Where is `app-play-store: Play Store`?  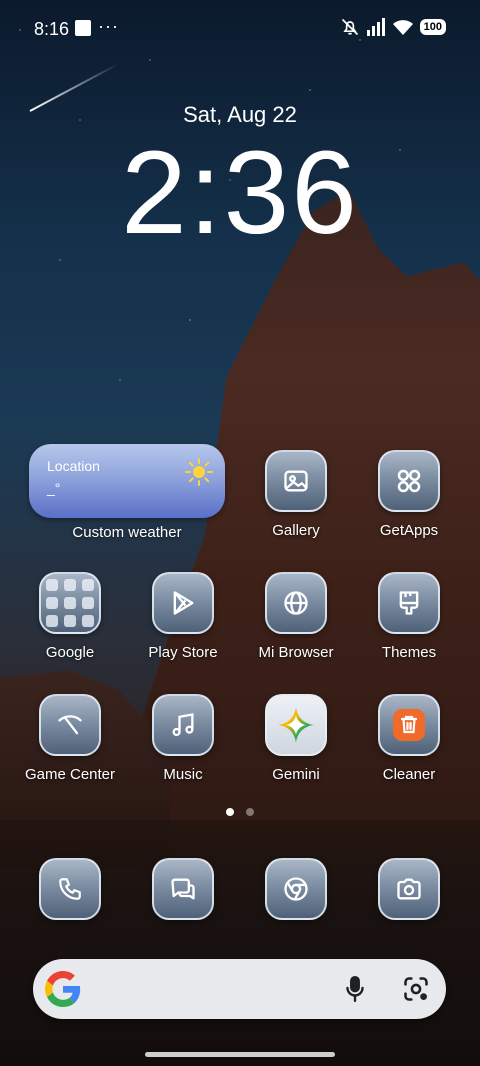
app-play-store: Play Store is located at coordinates (183, 616).